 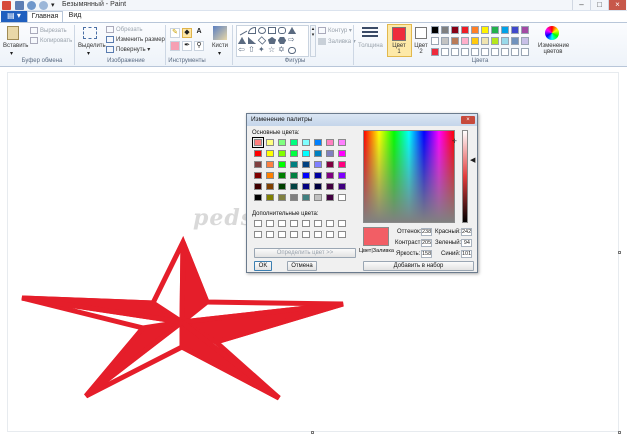 I want to click on hue-input: 238, so click(x=426, y=232).